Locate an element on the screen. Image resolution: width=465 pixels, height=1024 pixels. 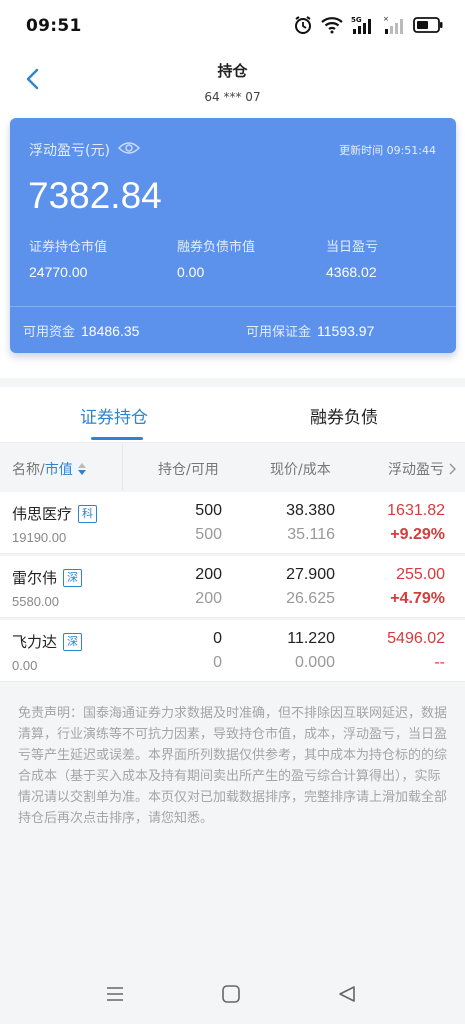
floating-pl-pct: +4.79% is located at coordinates (417, 598).